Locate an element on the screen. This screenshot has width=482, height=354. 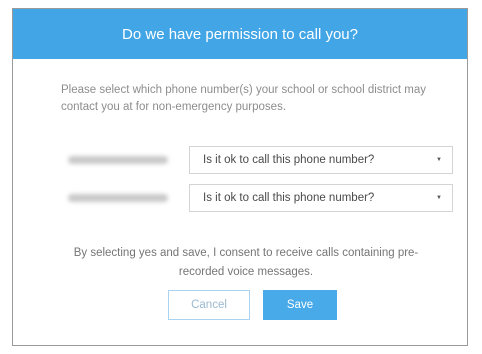
save-button: Save is located at coordinates (300, 305).